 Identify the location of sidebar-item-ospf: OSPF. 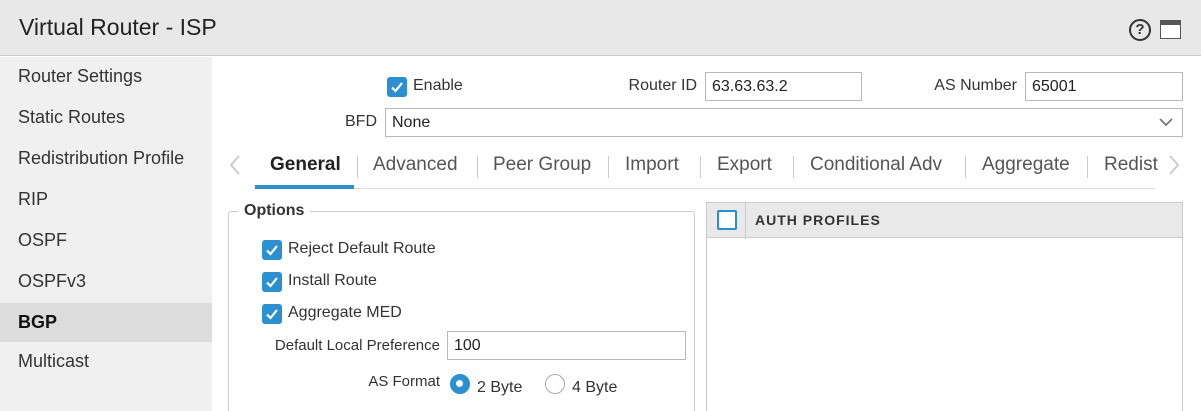
(106, 240).